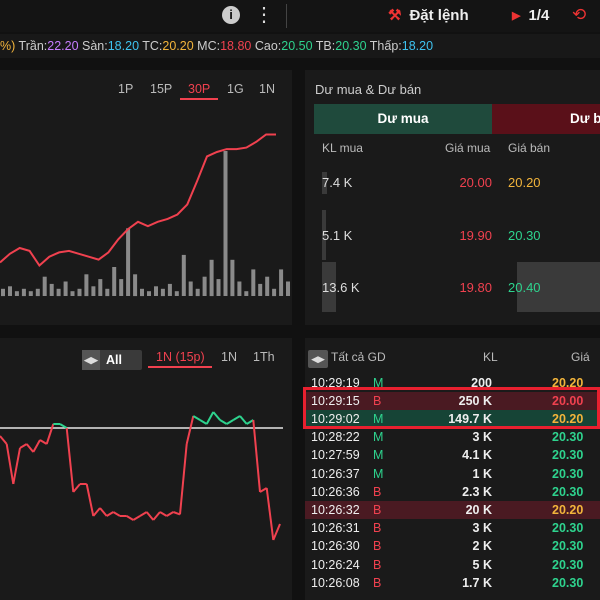 This screenshot has width=600, height=600. I want to click on low-value: 18.20, so click(417, 46).